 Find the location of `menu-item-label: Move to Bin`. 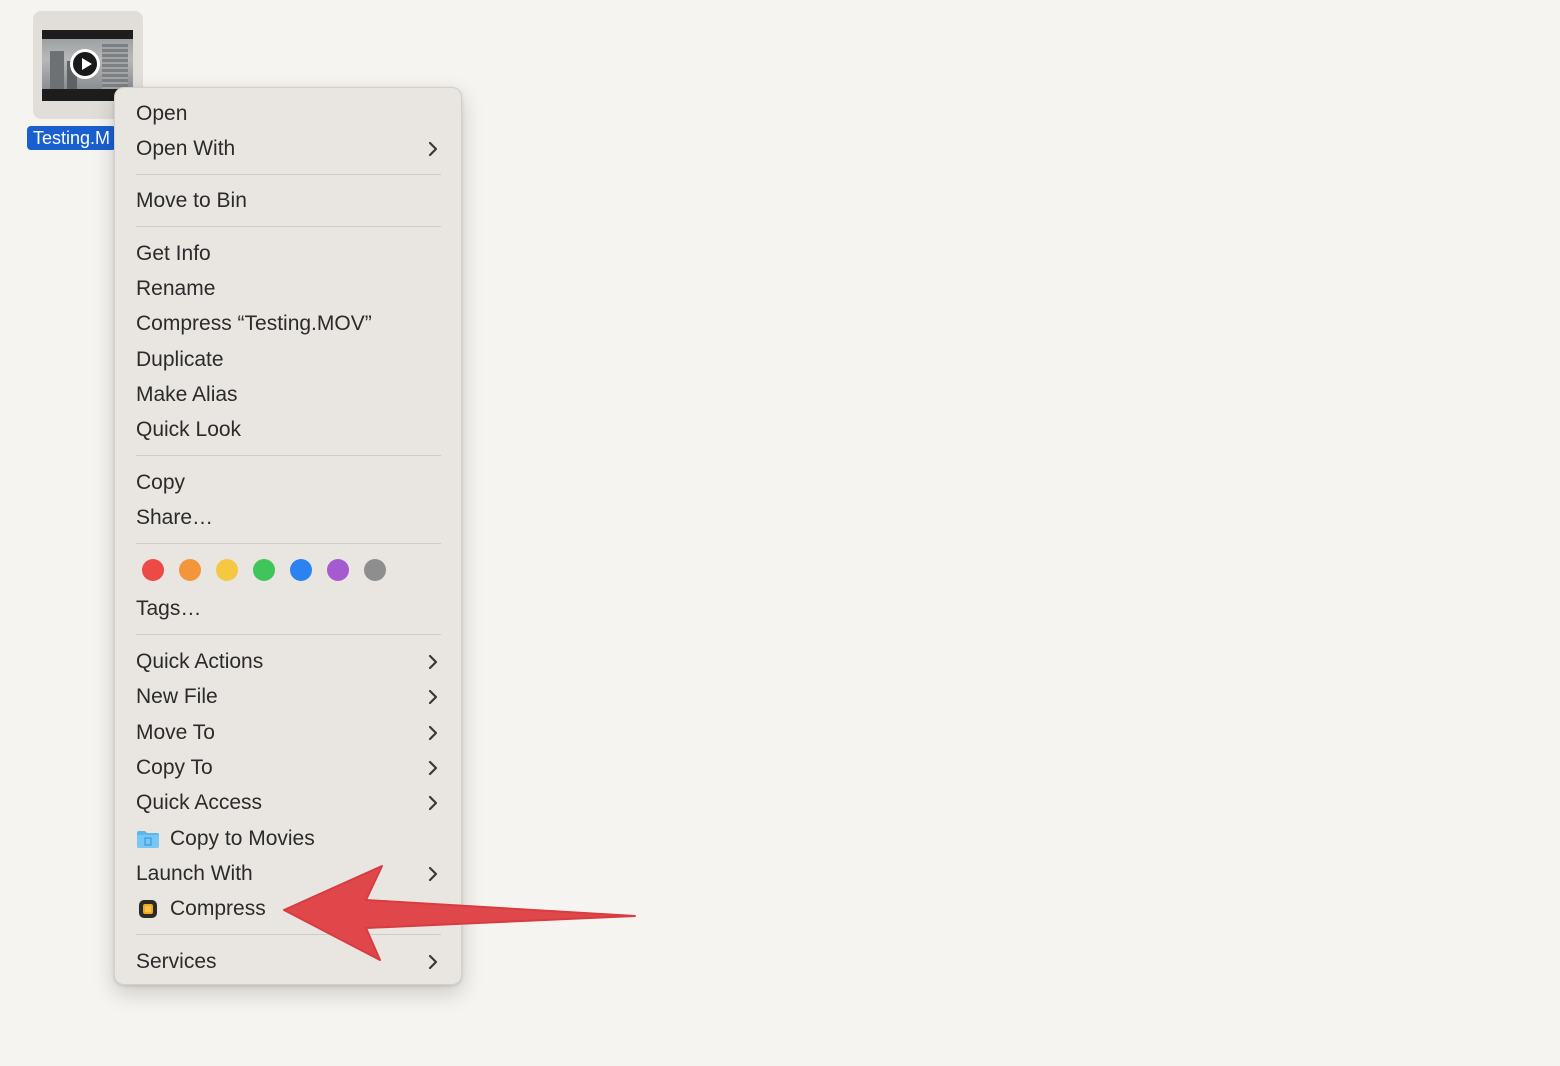

menu-item-label: Move to Bin is located at coordinates (191, 200).